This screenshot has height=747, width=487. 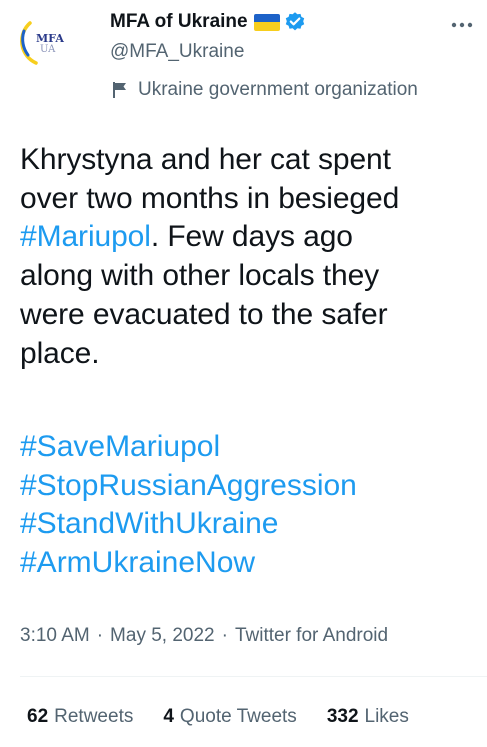 What do you see at coordinates (278, 89) in the screenshot?
I see `government-label-text: Ukraine government organization` at bounding box center [278, 89].